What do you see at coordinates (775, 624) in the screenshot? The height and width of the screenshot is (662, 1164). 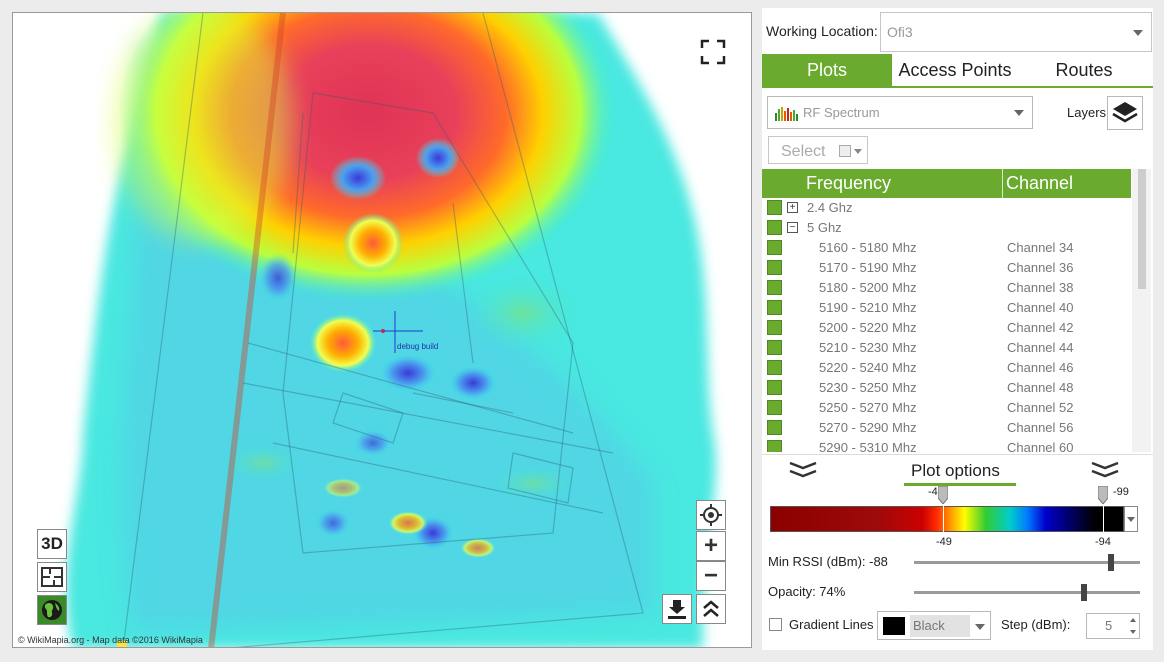 I see `gradient-lines-checkbox` at bounding box center [775, 624].